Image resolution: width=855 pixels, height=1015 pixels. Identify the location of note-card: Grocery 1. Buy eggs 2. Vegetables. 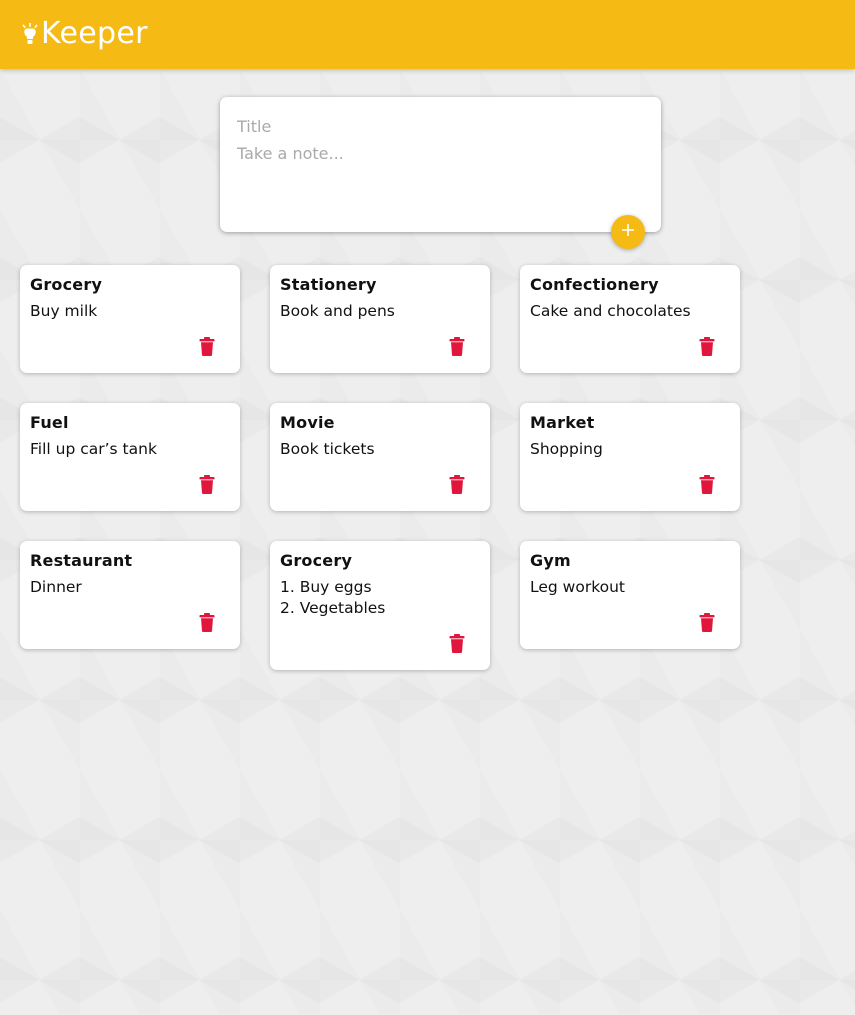
(380, 605).